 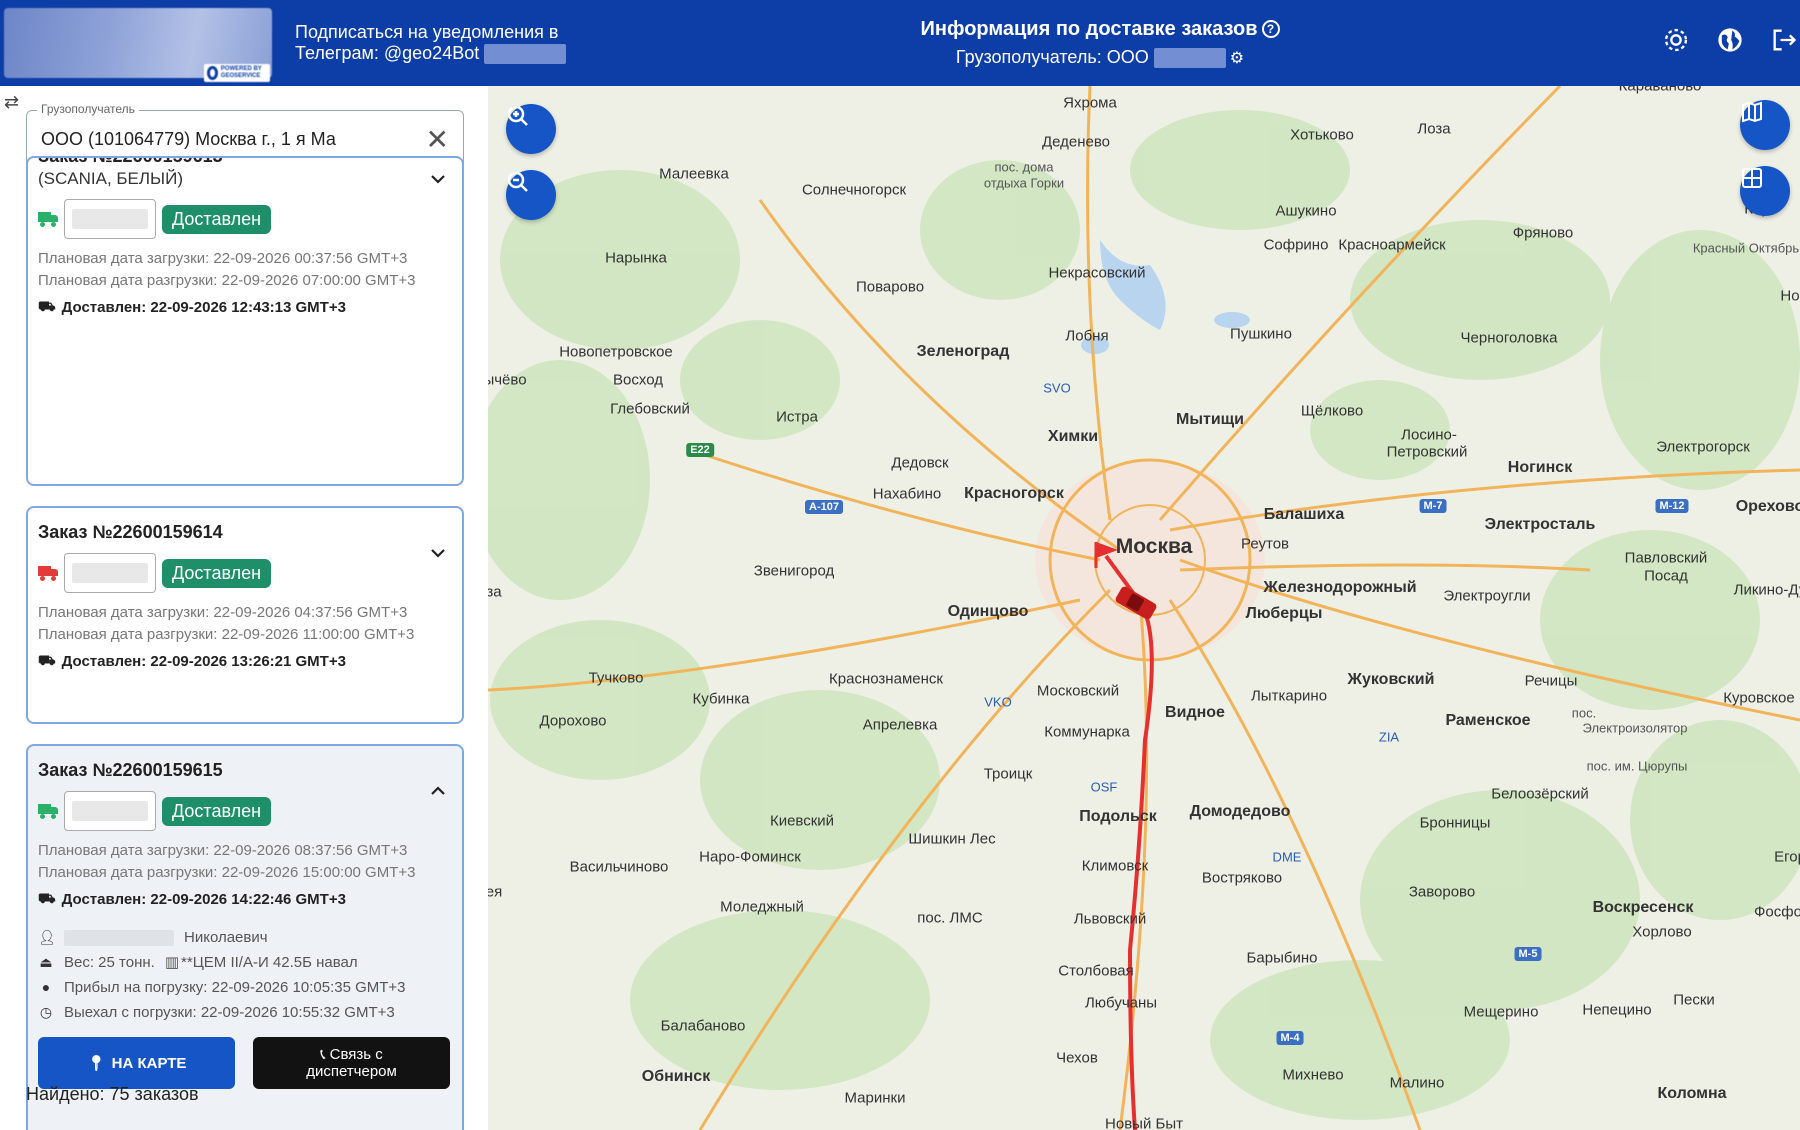 I want to click on map-place-label: Красногорск, so click(x=1014, y=493).